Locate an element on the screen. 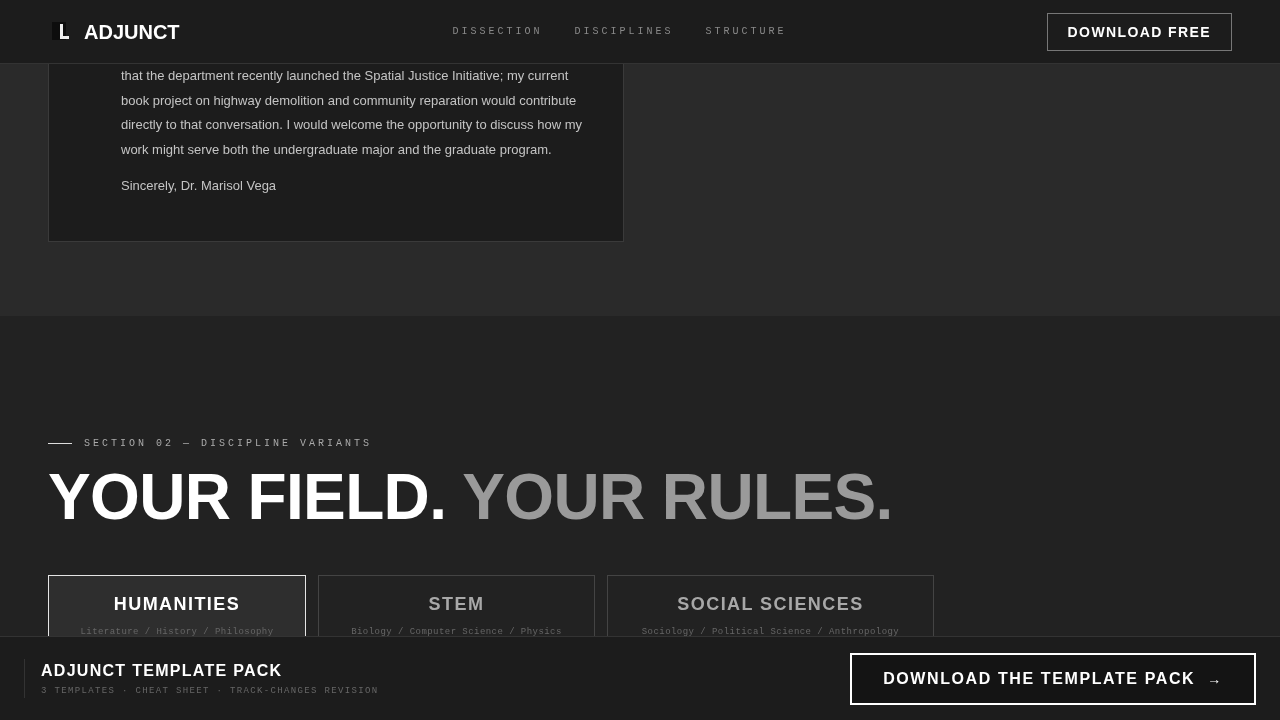 This screenshot has height=720, width=1280. brand-name: ADJUNCT is located at coordinates (132, 31).